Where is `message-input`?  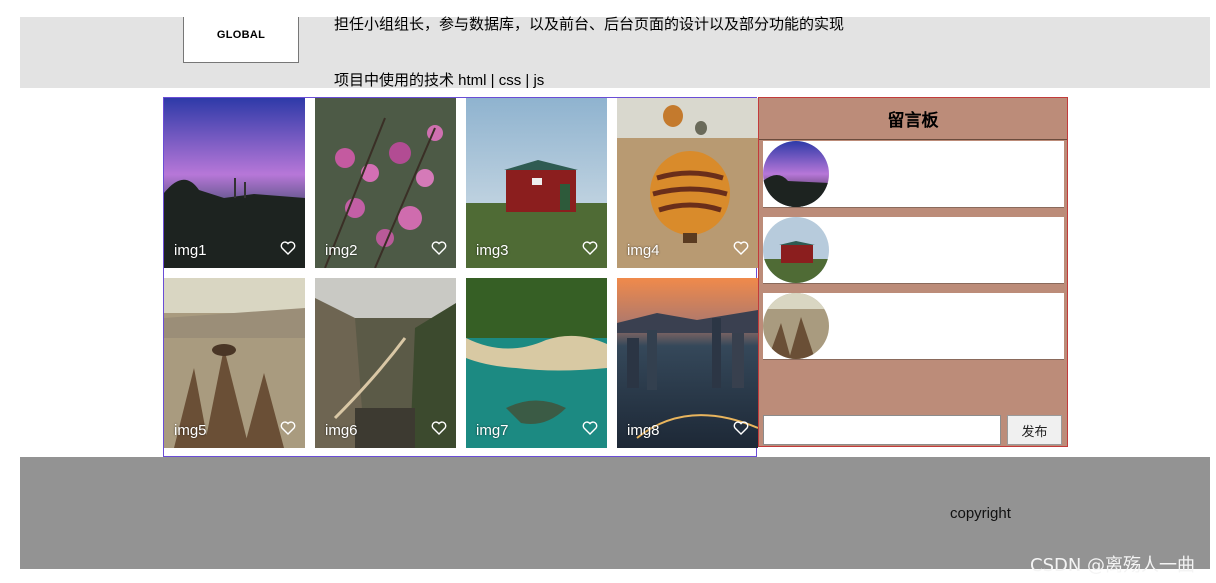 message-input is located at coordinates (882, 430).